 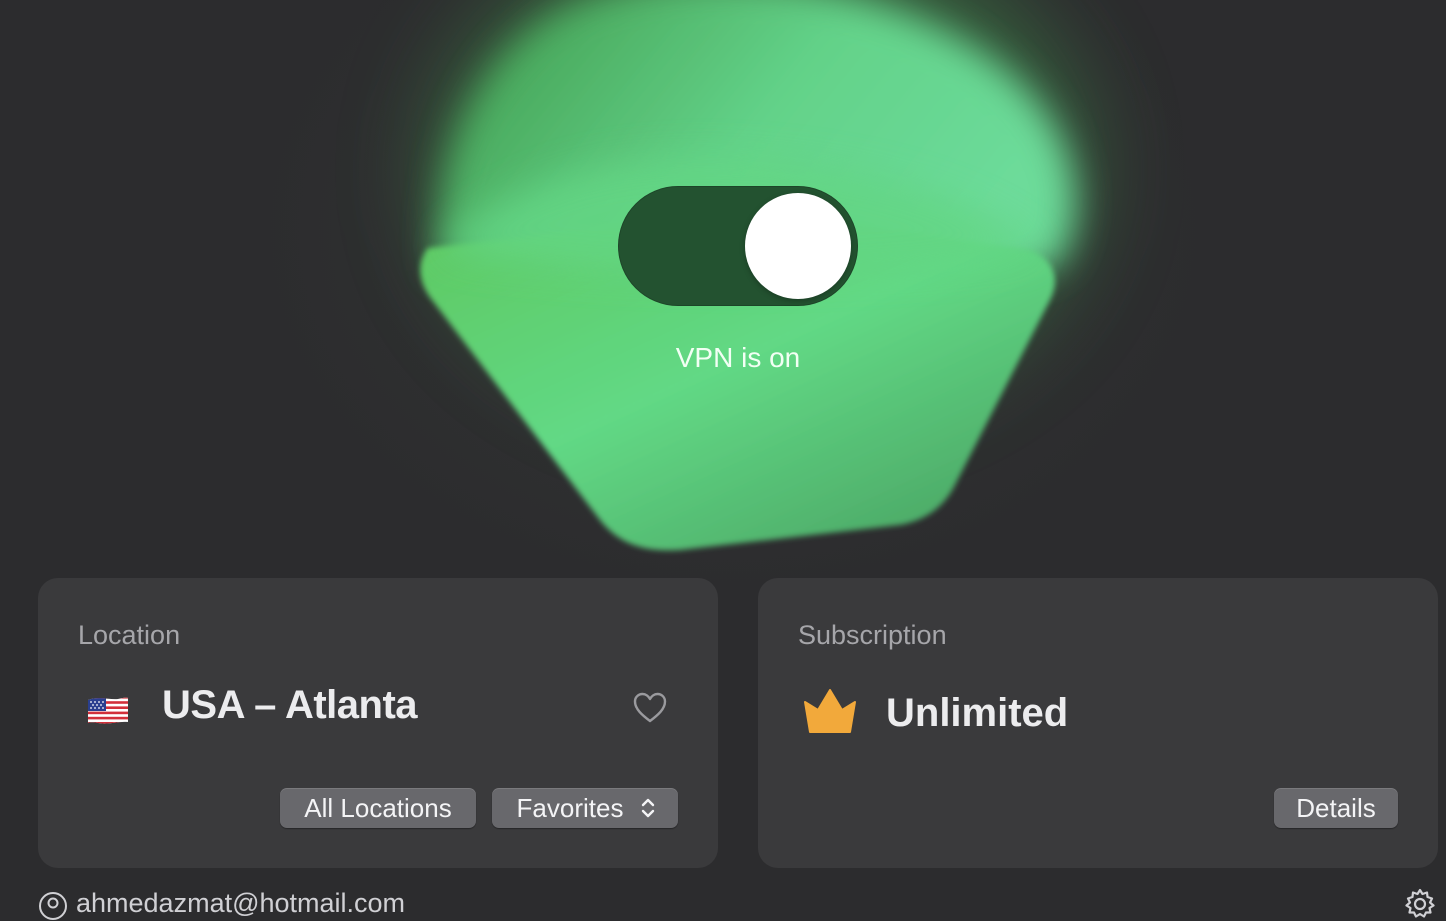 I want to click on vpn-status-text: VPN is on, so click(x=738, y=357).